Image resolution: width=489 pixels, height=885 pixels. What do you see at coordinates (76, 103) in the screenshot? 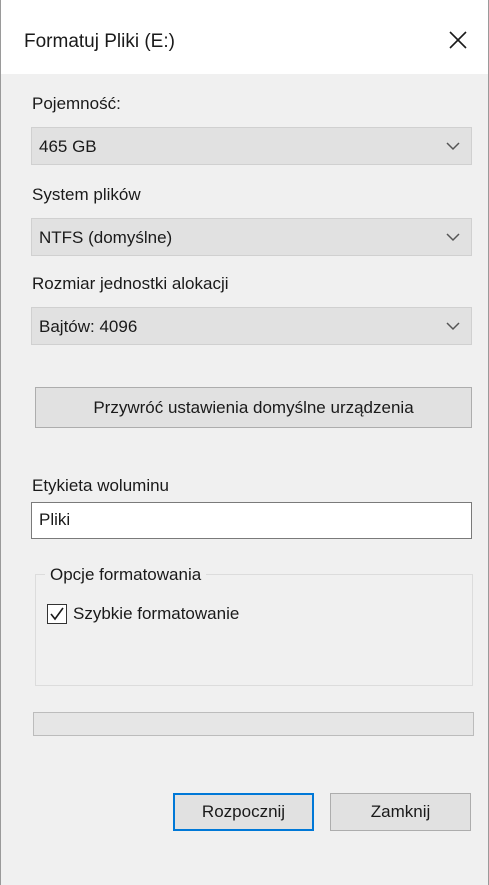
I see `capacity-label: Pojemność:` at bounding box center [76, 103].